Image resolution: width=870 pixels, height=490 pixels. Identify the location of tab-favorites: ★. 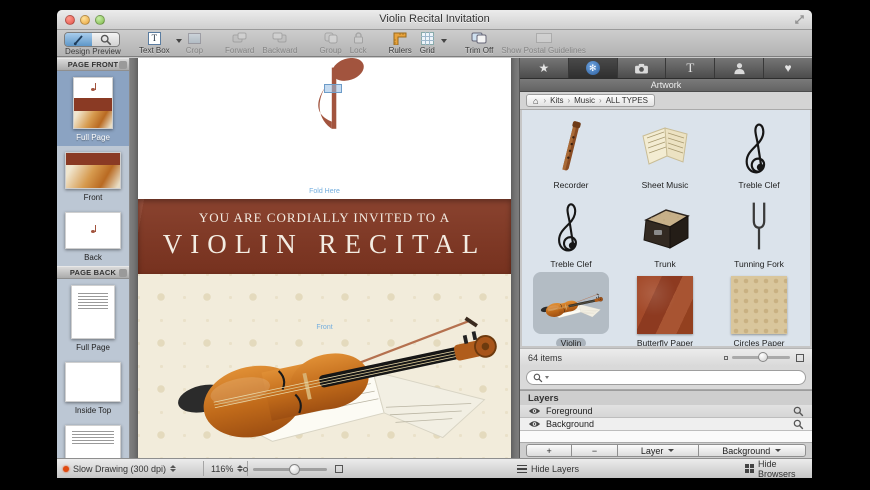
(544, 68).